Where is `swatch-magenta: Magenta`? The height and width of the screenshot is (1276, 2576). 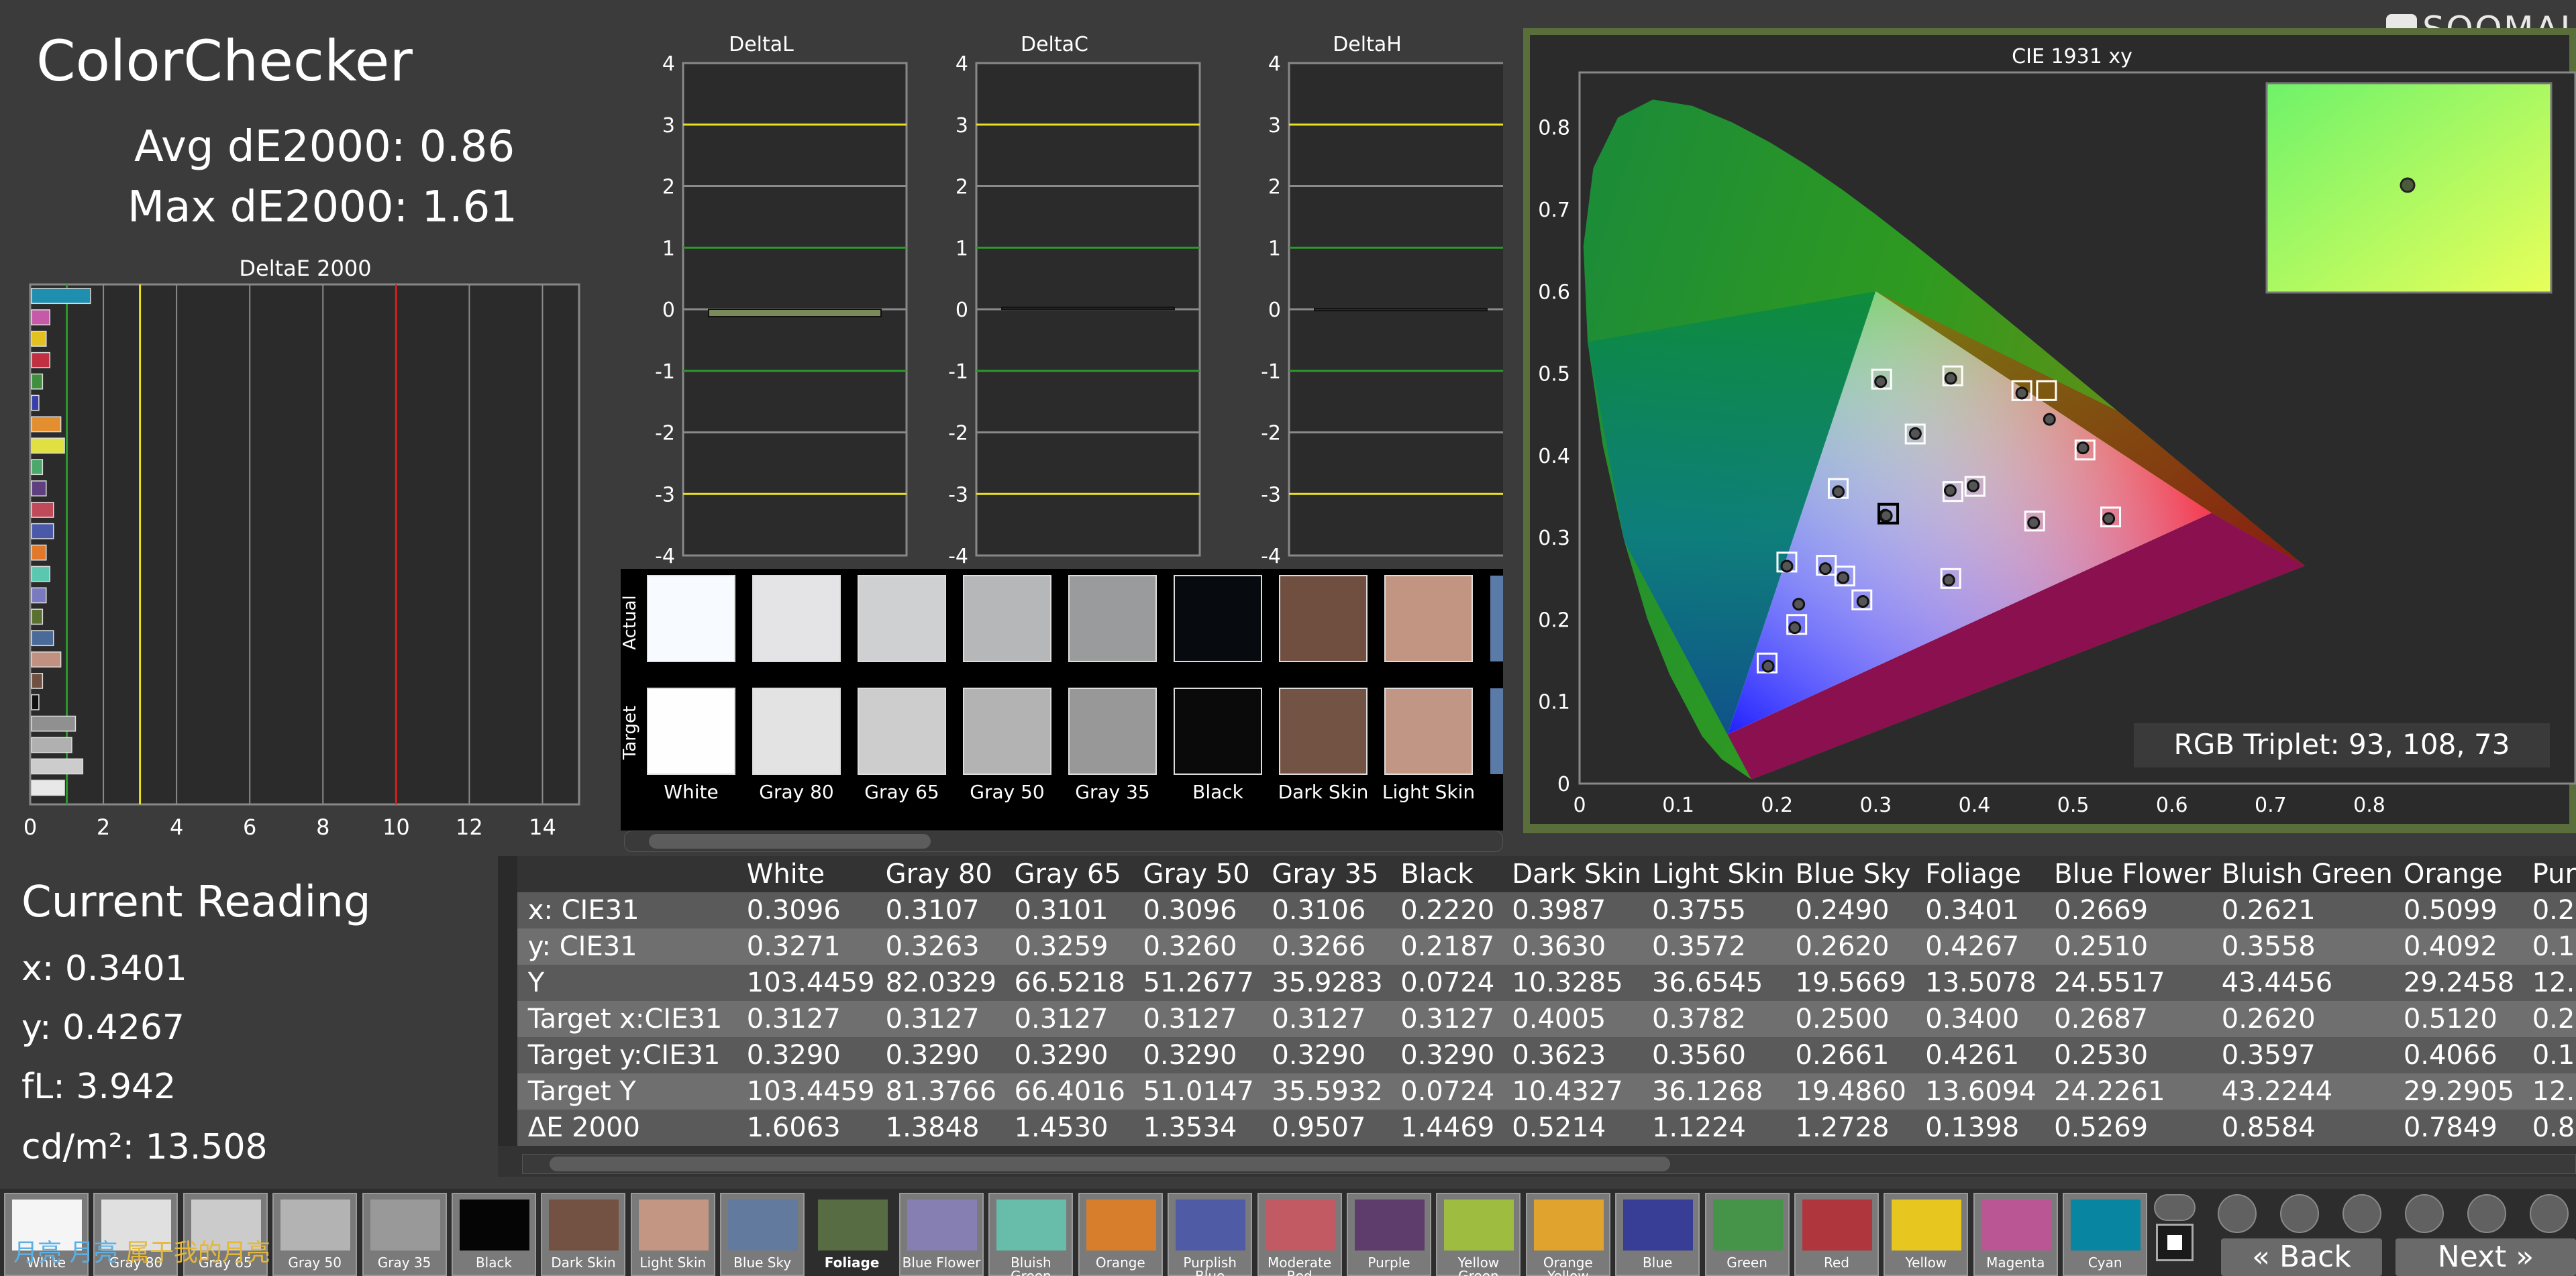
swatch-magenta: Magenta is located at coordinates (2015, 1234).